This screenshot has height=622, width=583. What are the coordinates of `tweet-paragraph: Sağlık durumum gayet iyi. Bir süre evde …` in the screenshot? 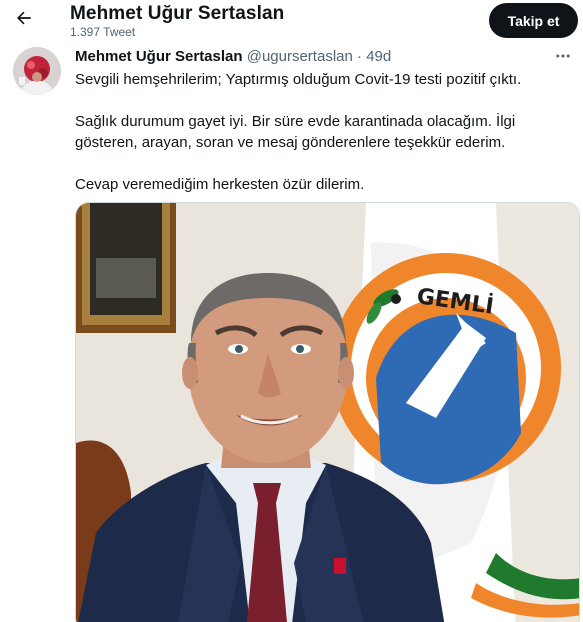 It's located at (295, 132).